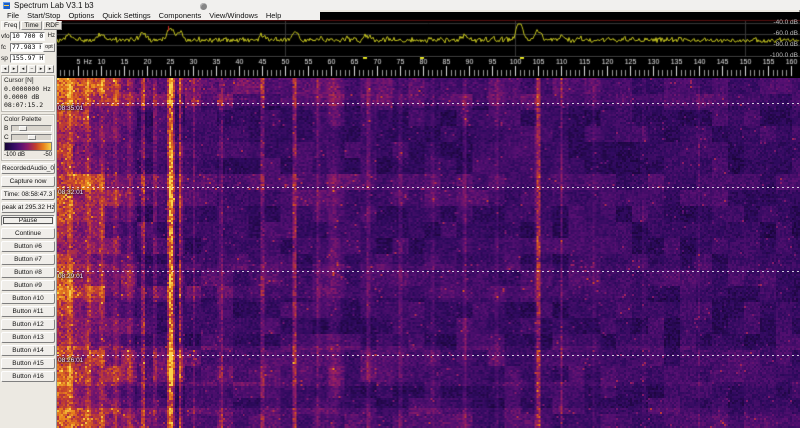  I want to click on freq-input-sp, so click(27, 58).